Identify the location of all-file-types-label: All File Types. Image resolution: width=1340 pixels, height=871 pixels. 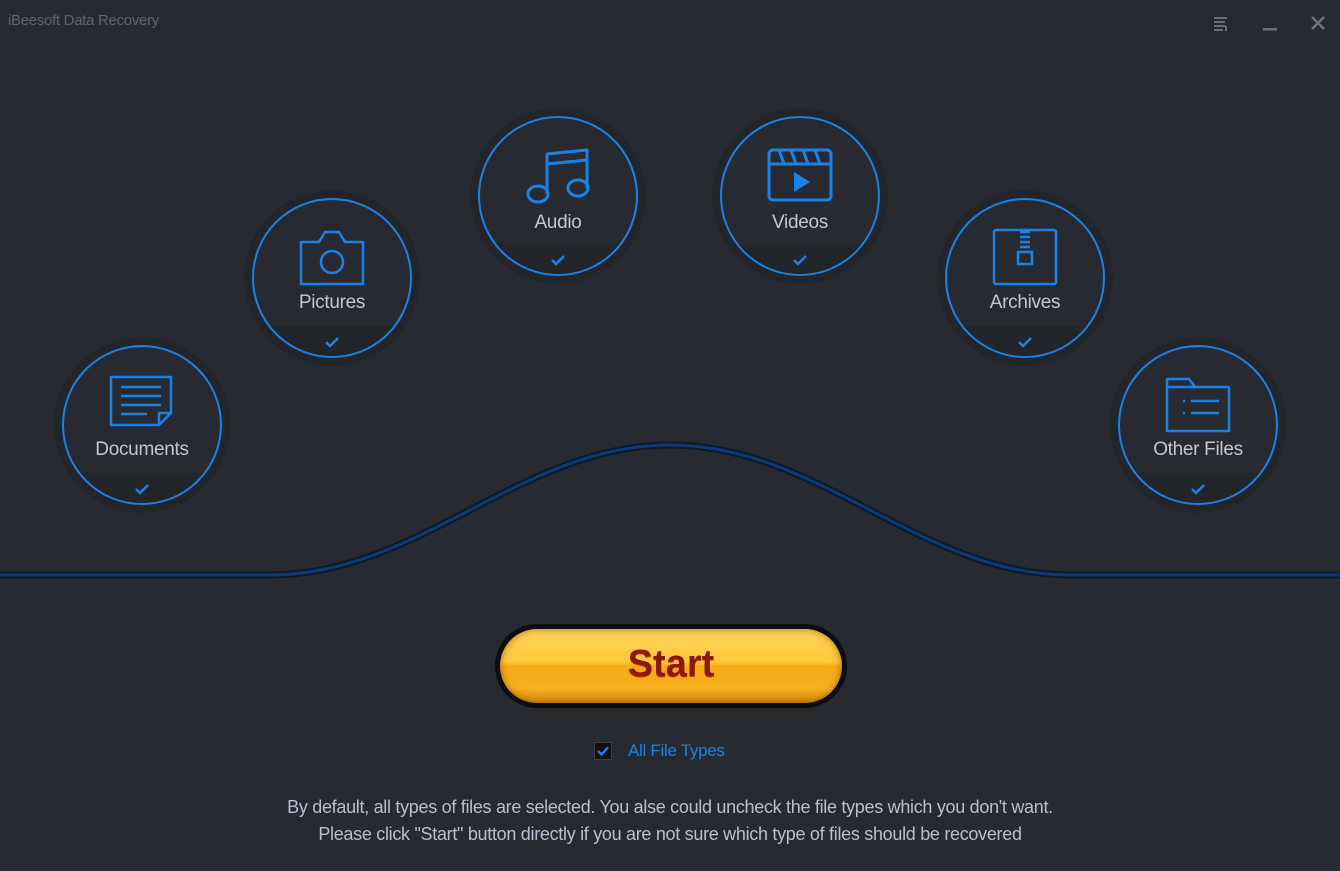
(676, 751).